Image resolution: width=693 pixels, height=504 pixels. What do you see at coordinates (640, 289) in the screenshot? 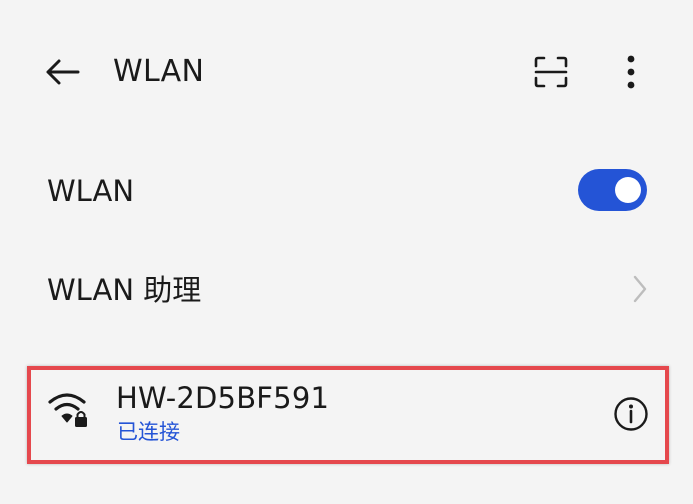
I see `chevron-right-icon` at bounding box center [640, 289].